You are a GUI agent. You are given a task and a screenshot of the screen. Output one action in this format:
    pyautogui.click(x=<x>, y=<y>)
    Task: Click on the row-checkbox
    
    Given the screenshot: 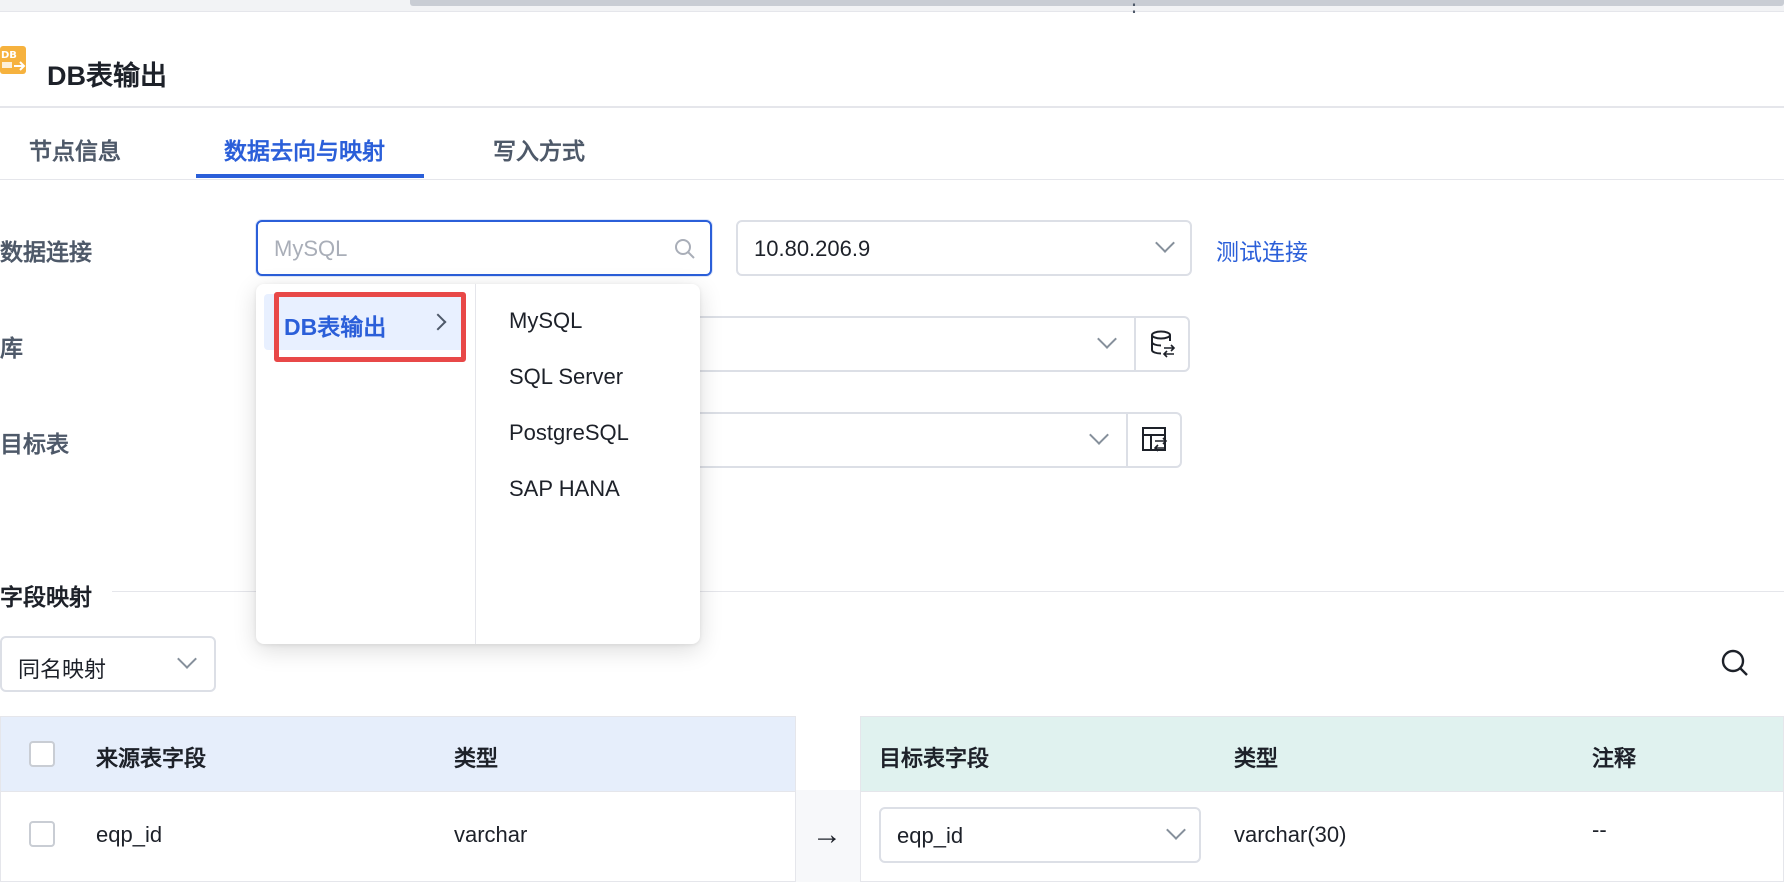 What is the action you would take?
    pyautogui.click(x=42, y=834)
    